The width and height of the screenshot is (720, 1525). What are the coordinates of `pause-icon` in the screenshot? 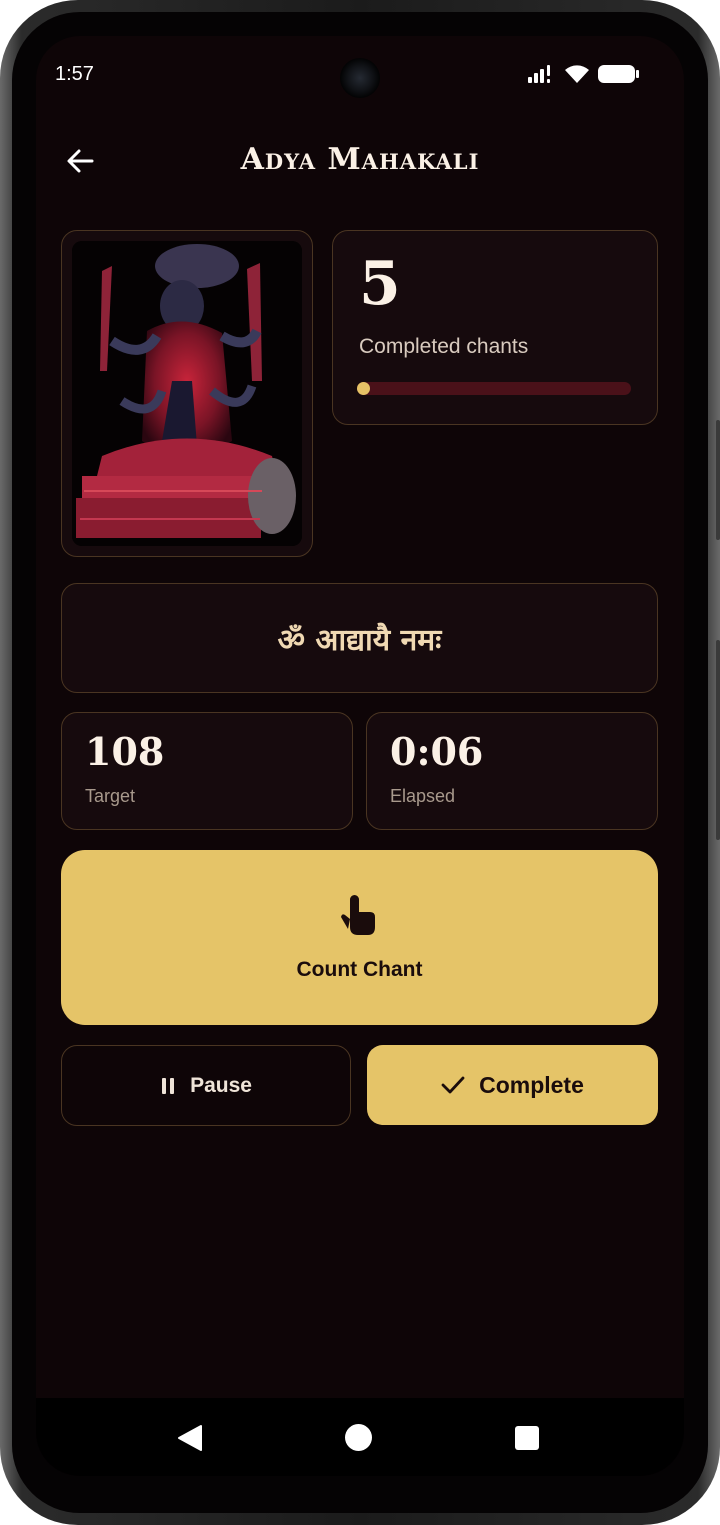 It's located at (168, 1085).